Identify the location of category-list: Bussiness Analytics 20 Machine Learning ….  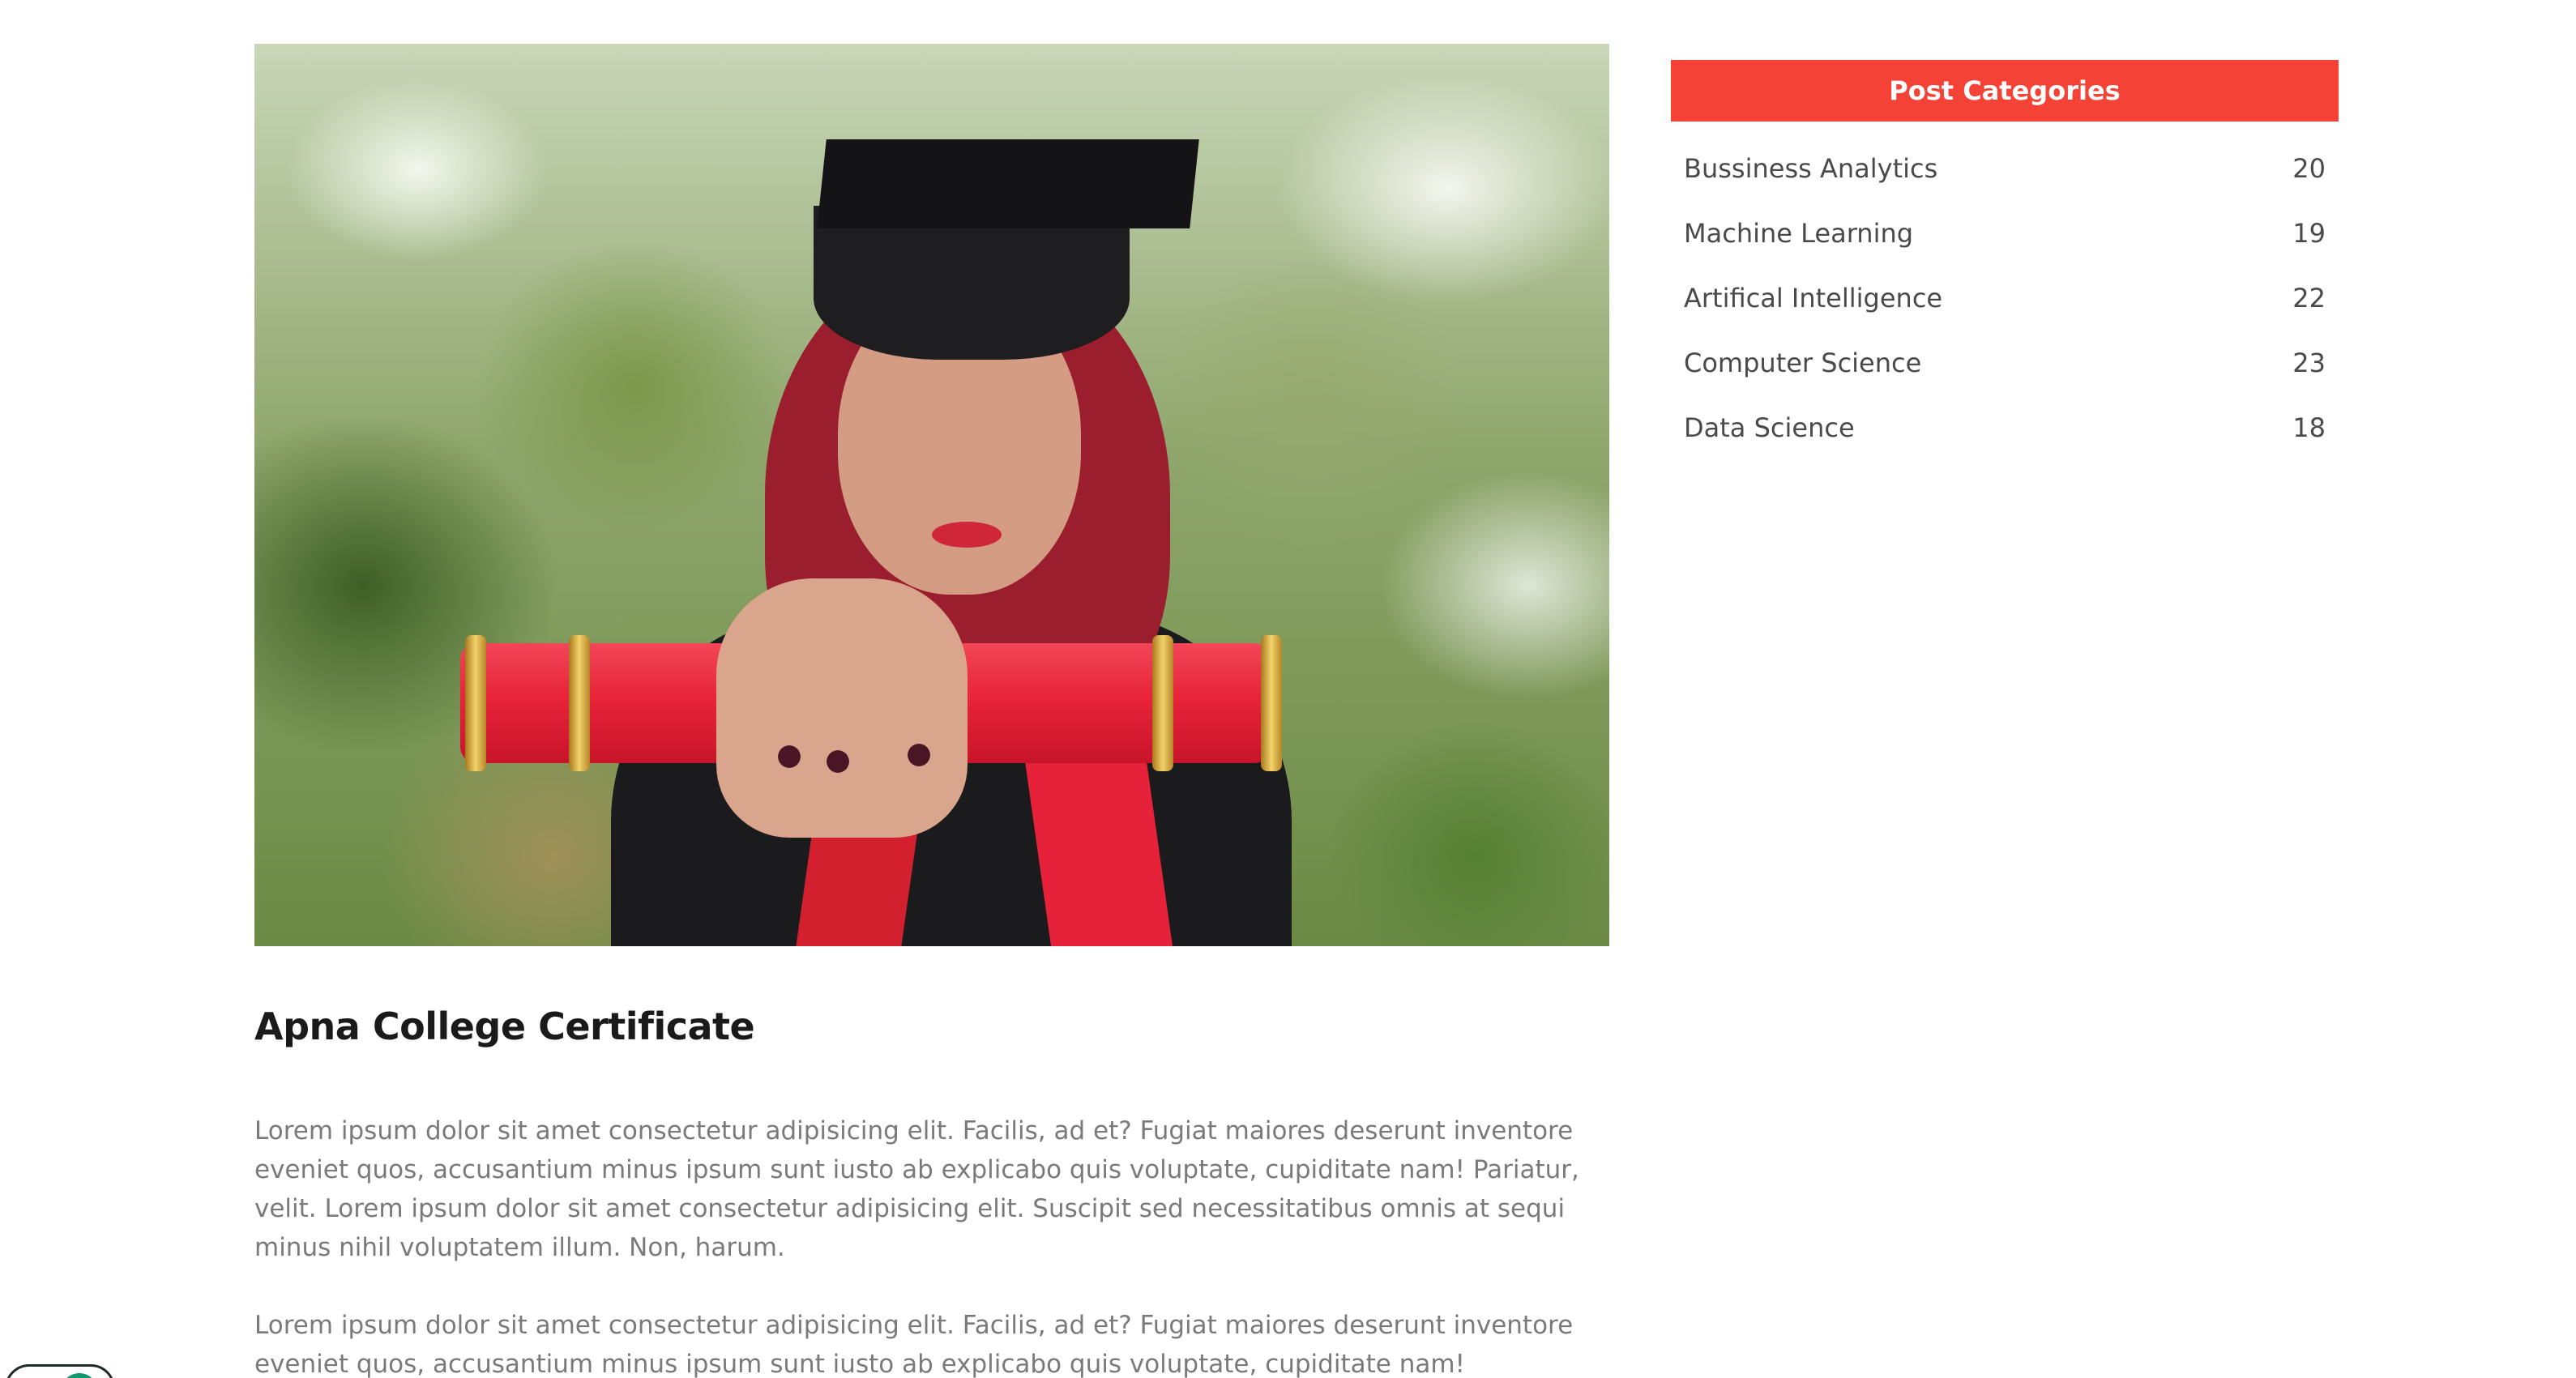
(2005, 298).